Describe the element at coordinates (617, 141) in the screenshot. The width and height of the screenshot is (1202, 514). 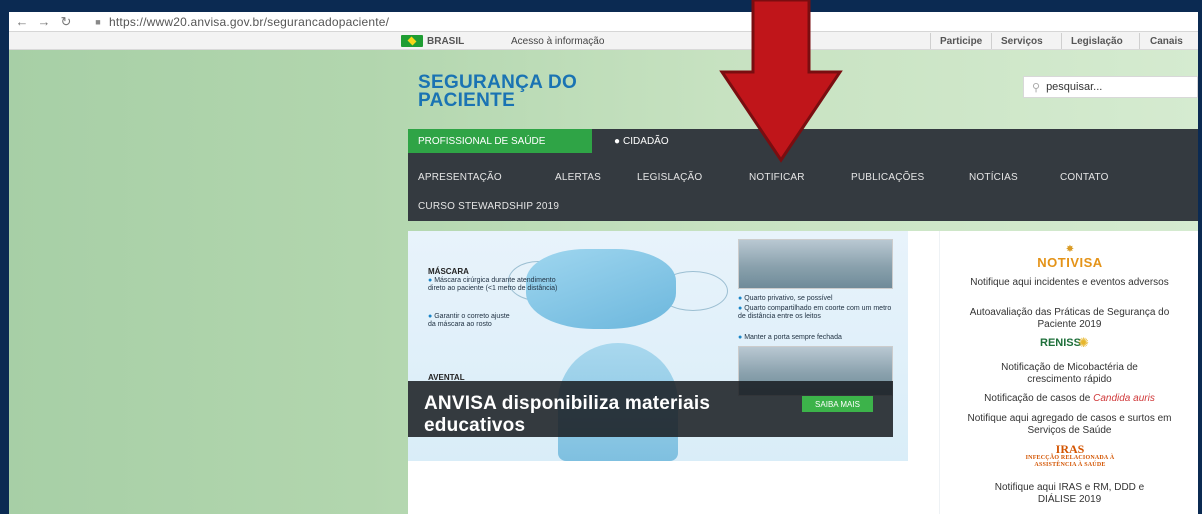
I see `user-icon: ●` at that location.